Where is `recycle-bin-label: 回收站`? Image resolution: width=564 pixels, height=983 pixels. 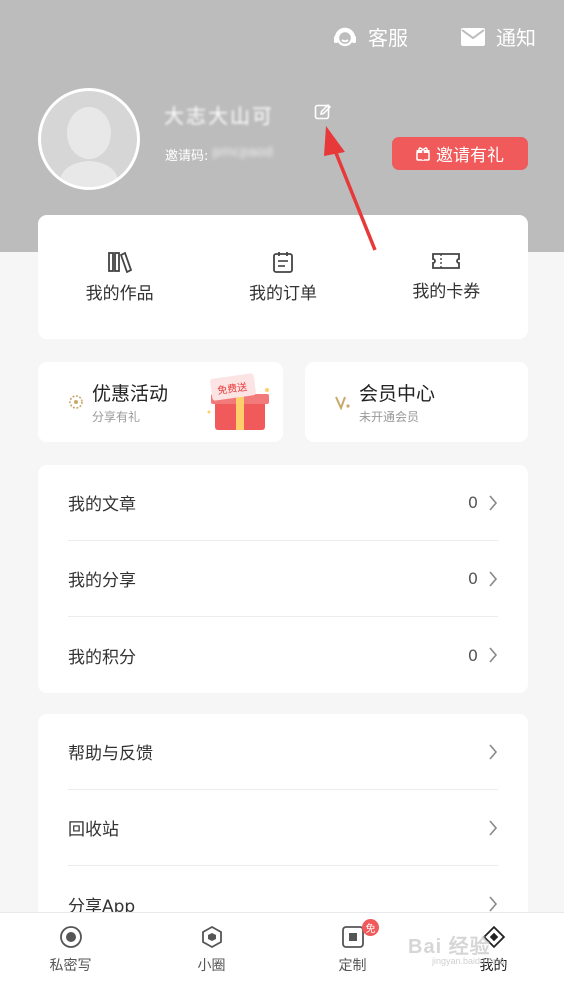 recycle-bin-label: 回收站 is located at coordinates (93, 830).